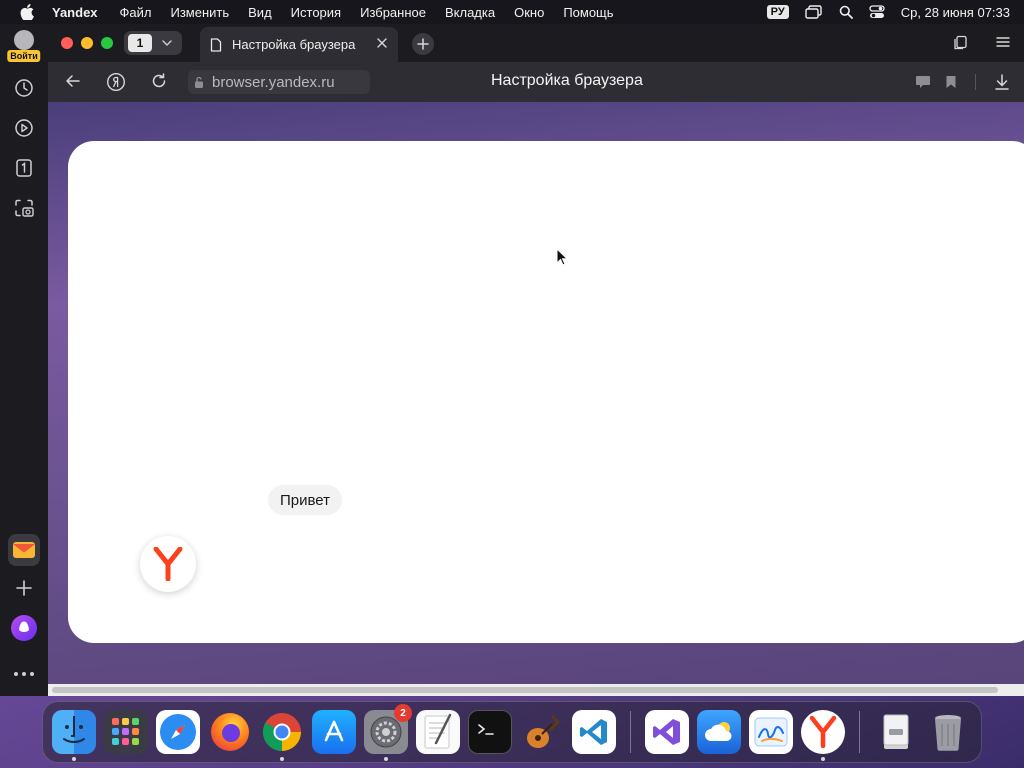  I want to click on terminal-icon, so click(486, 729).